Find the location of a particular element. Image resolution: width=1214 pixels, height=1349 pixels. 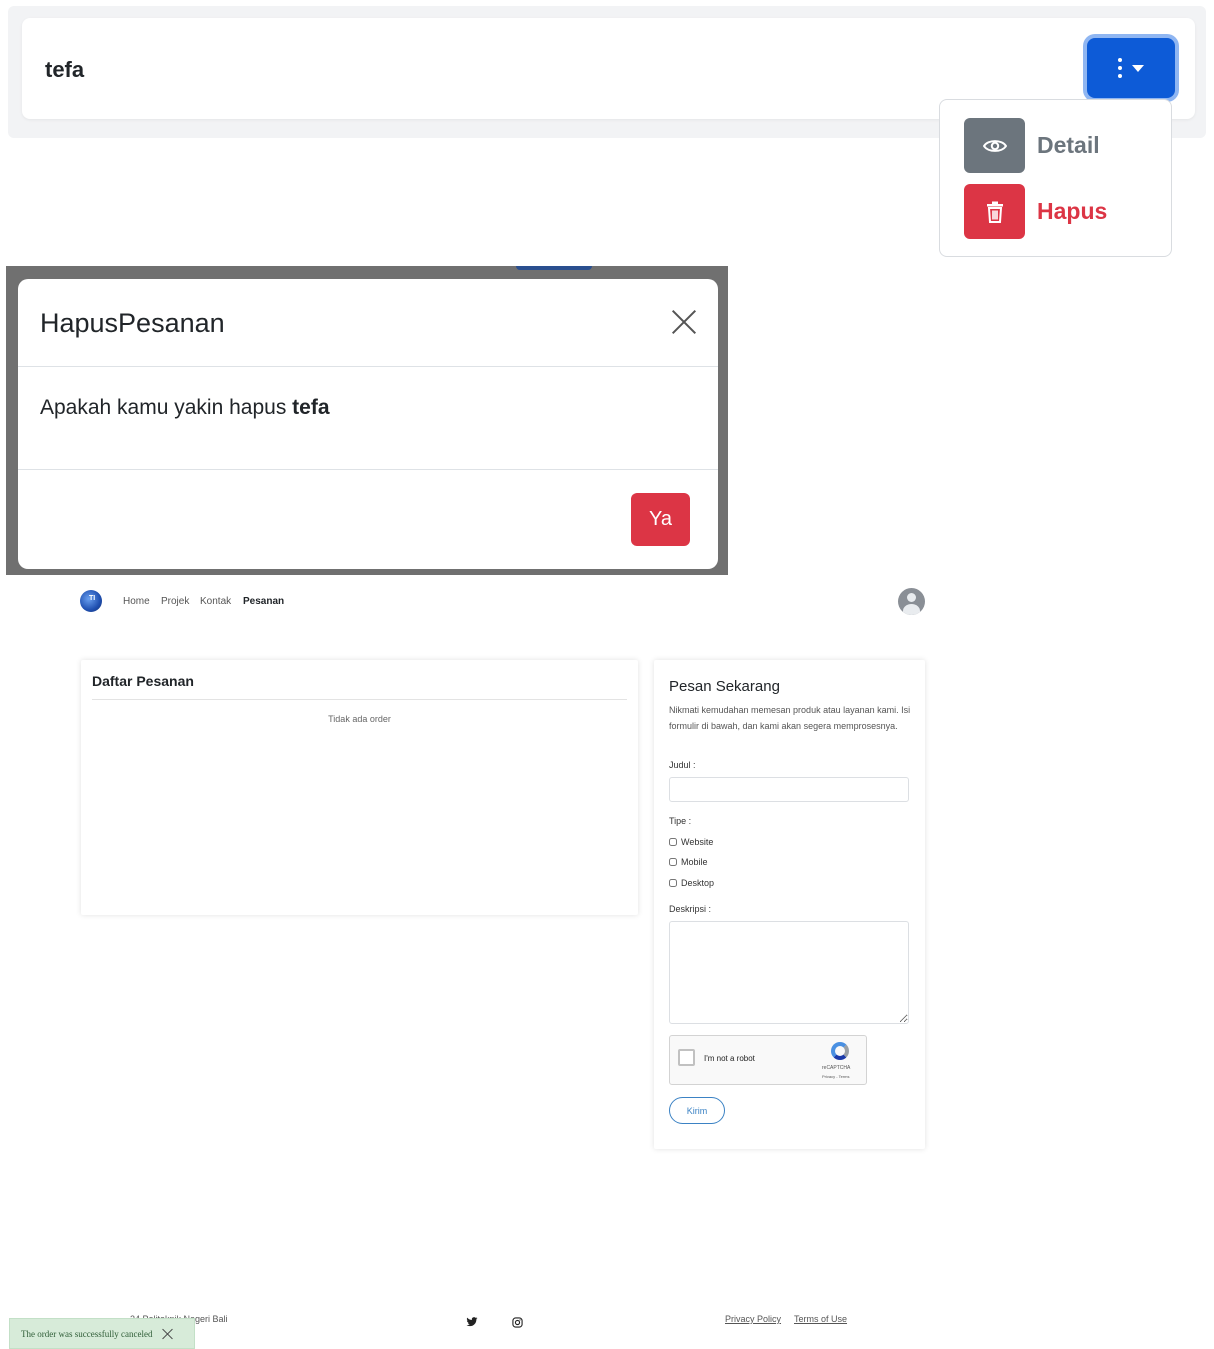

orders-list-divider is located at coordinates (359, 699).